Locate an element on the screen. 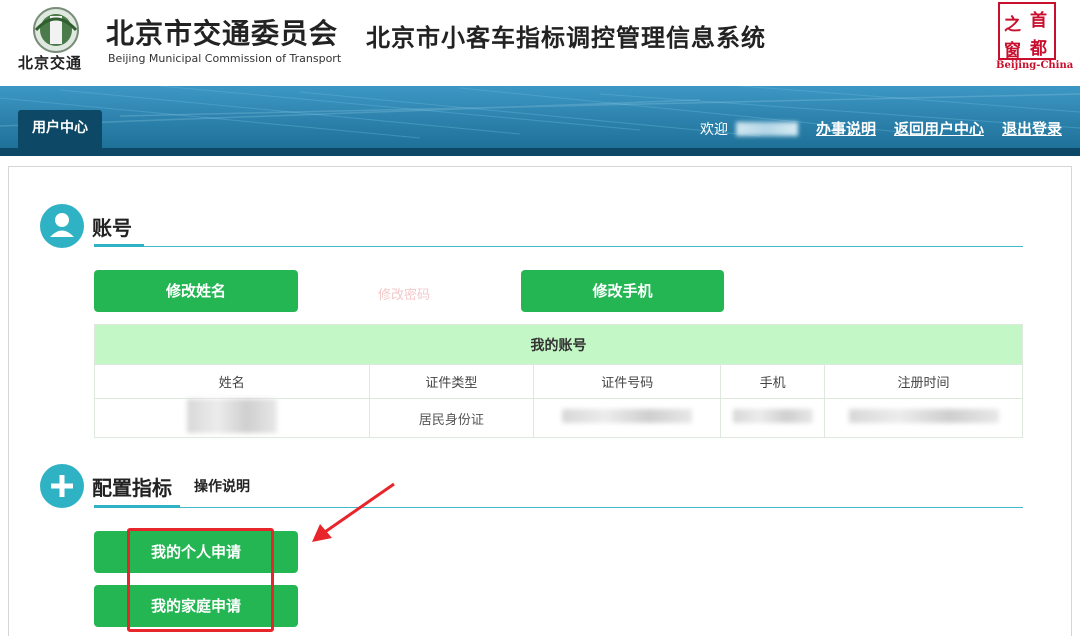 Image resolution: width=1080 pixels, height=636 pixels. column-header-registered-time: 注册时间 is located at coordinates (923, 381).